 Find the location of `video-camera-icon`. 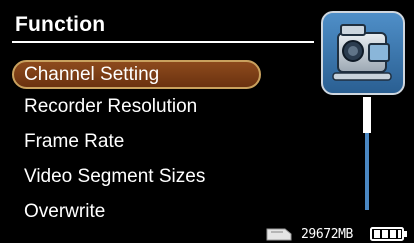

video-camera-icon is located at coordinates (363, 53).